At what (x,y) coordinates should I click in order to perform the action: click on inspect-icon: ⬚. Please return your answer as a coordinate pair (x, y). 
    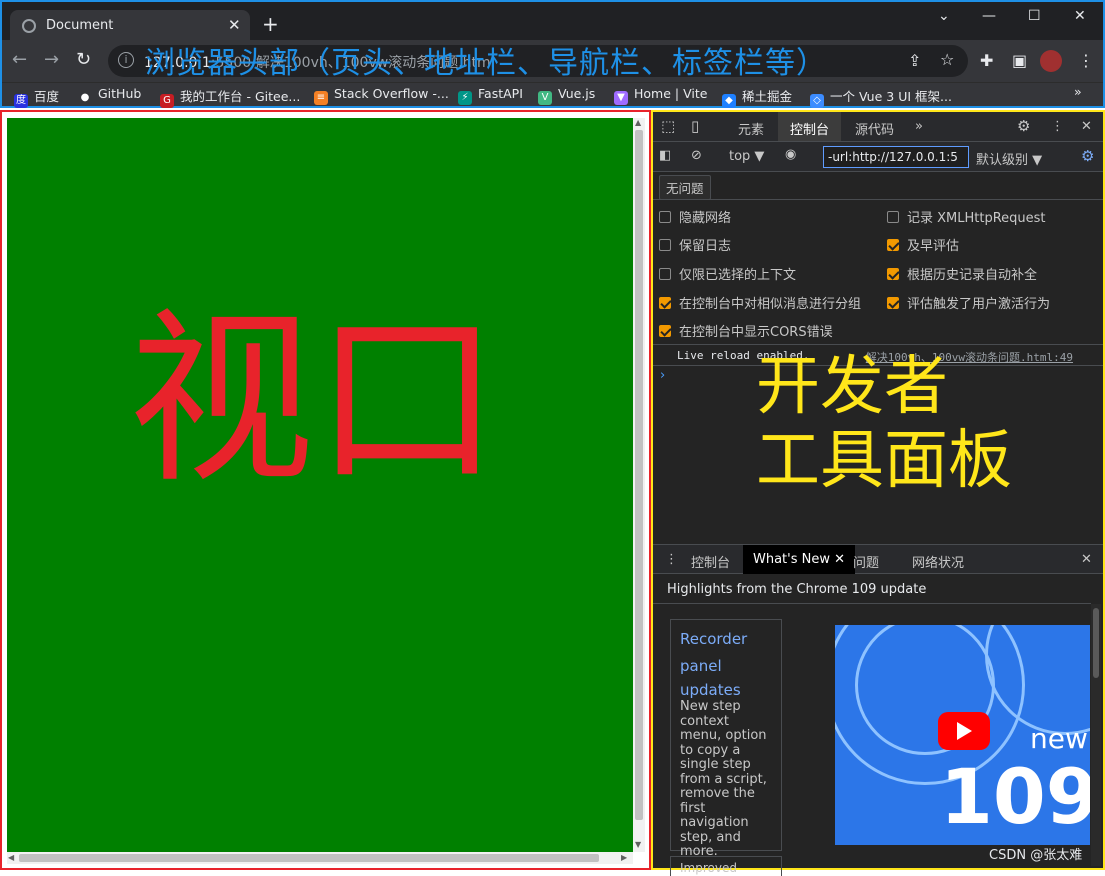
    Looking at the image, I should click on (668, 126).